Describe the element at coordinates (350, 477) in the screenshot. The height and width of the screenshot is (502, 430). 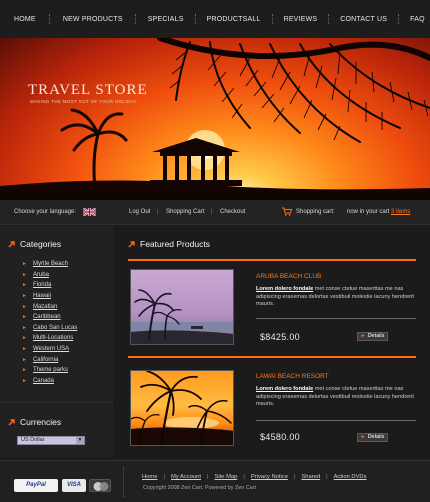
I see `footer-link-action-dvds: Action DVDs` at that location.